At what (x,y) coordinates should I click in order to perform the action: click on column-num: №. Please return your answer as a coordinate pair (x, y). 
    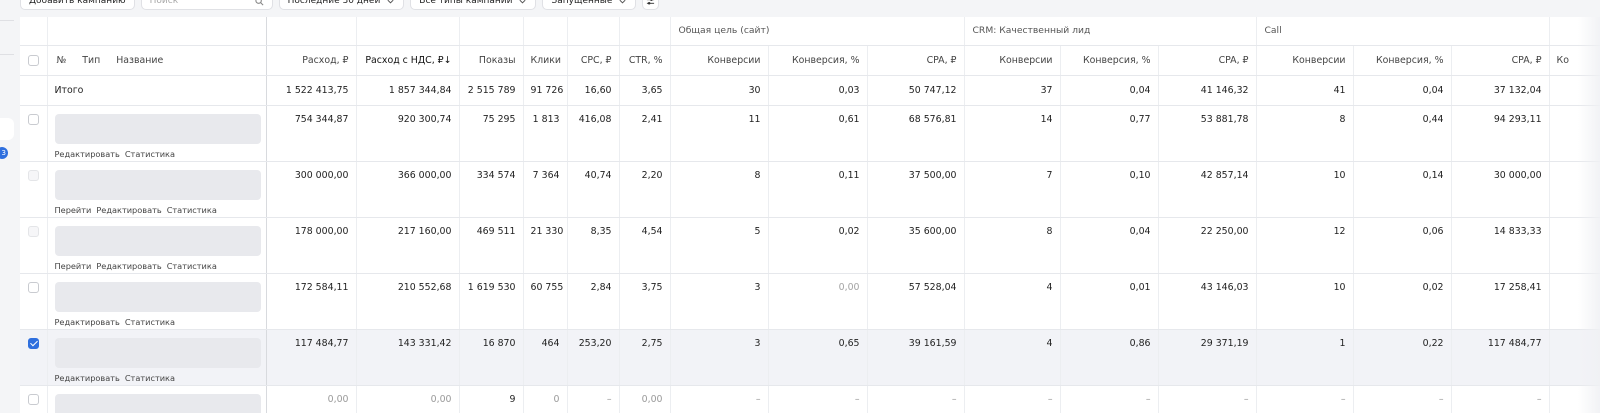
    Looking at the image, I should click on (62, 60).